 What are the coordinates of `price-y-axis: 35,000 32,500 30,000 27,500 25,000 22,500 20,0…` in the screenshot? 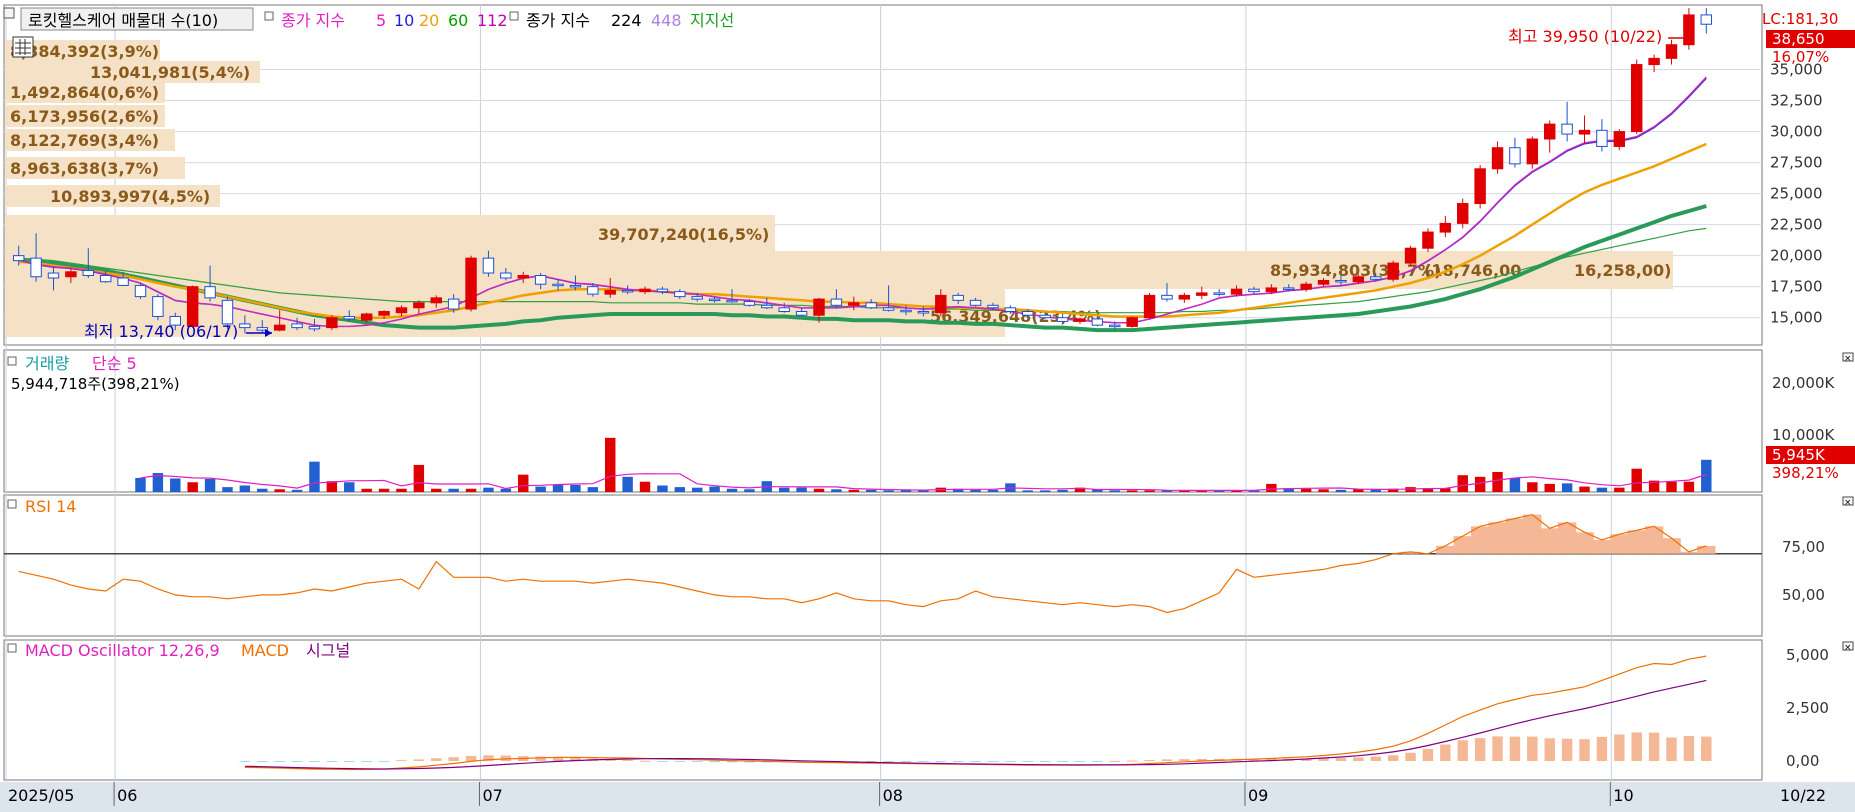 It's located at (1796, 194).